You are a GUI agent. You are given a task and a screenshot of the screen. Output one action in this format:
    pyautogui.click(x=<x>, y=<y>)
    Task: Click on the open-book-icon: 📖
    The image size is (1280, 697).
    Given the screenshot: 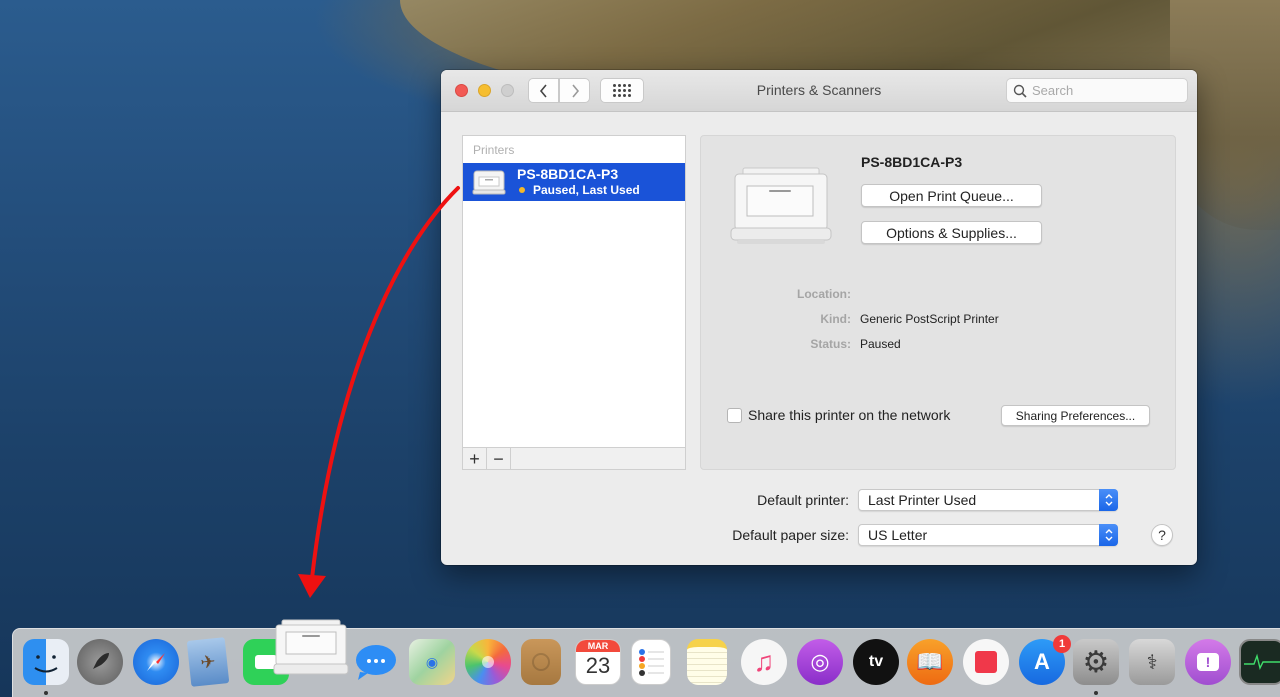 What is the action you would take?
    pyautogui.click(x=930, y=661)
    